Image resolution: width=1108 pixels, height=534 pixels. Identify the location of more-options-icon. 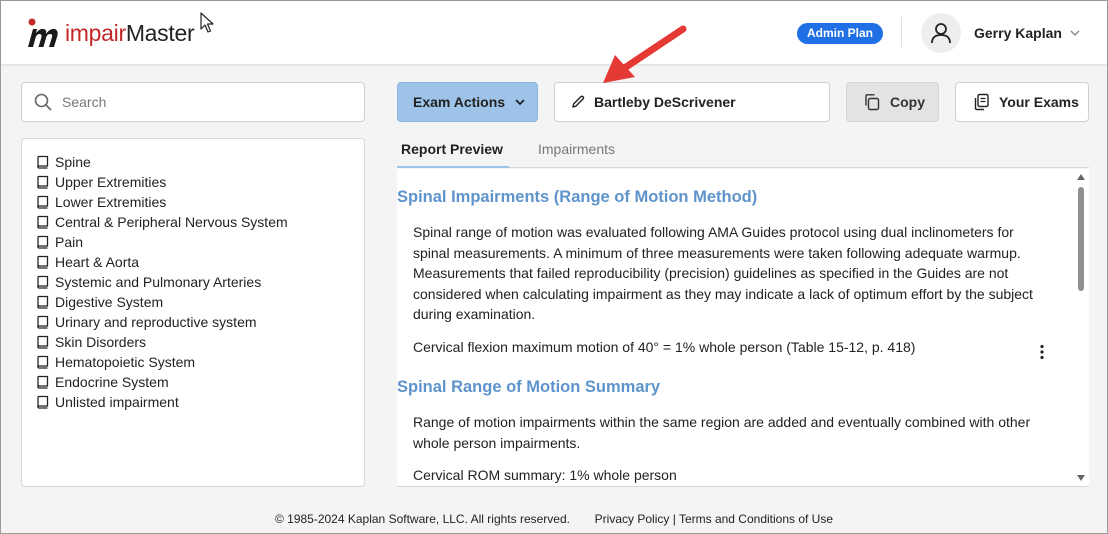
(1042, 352).